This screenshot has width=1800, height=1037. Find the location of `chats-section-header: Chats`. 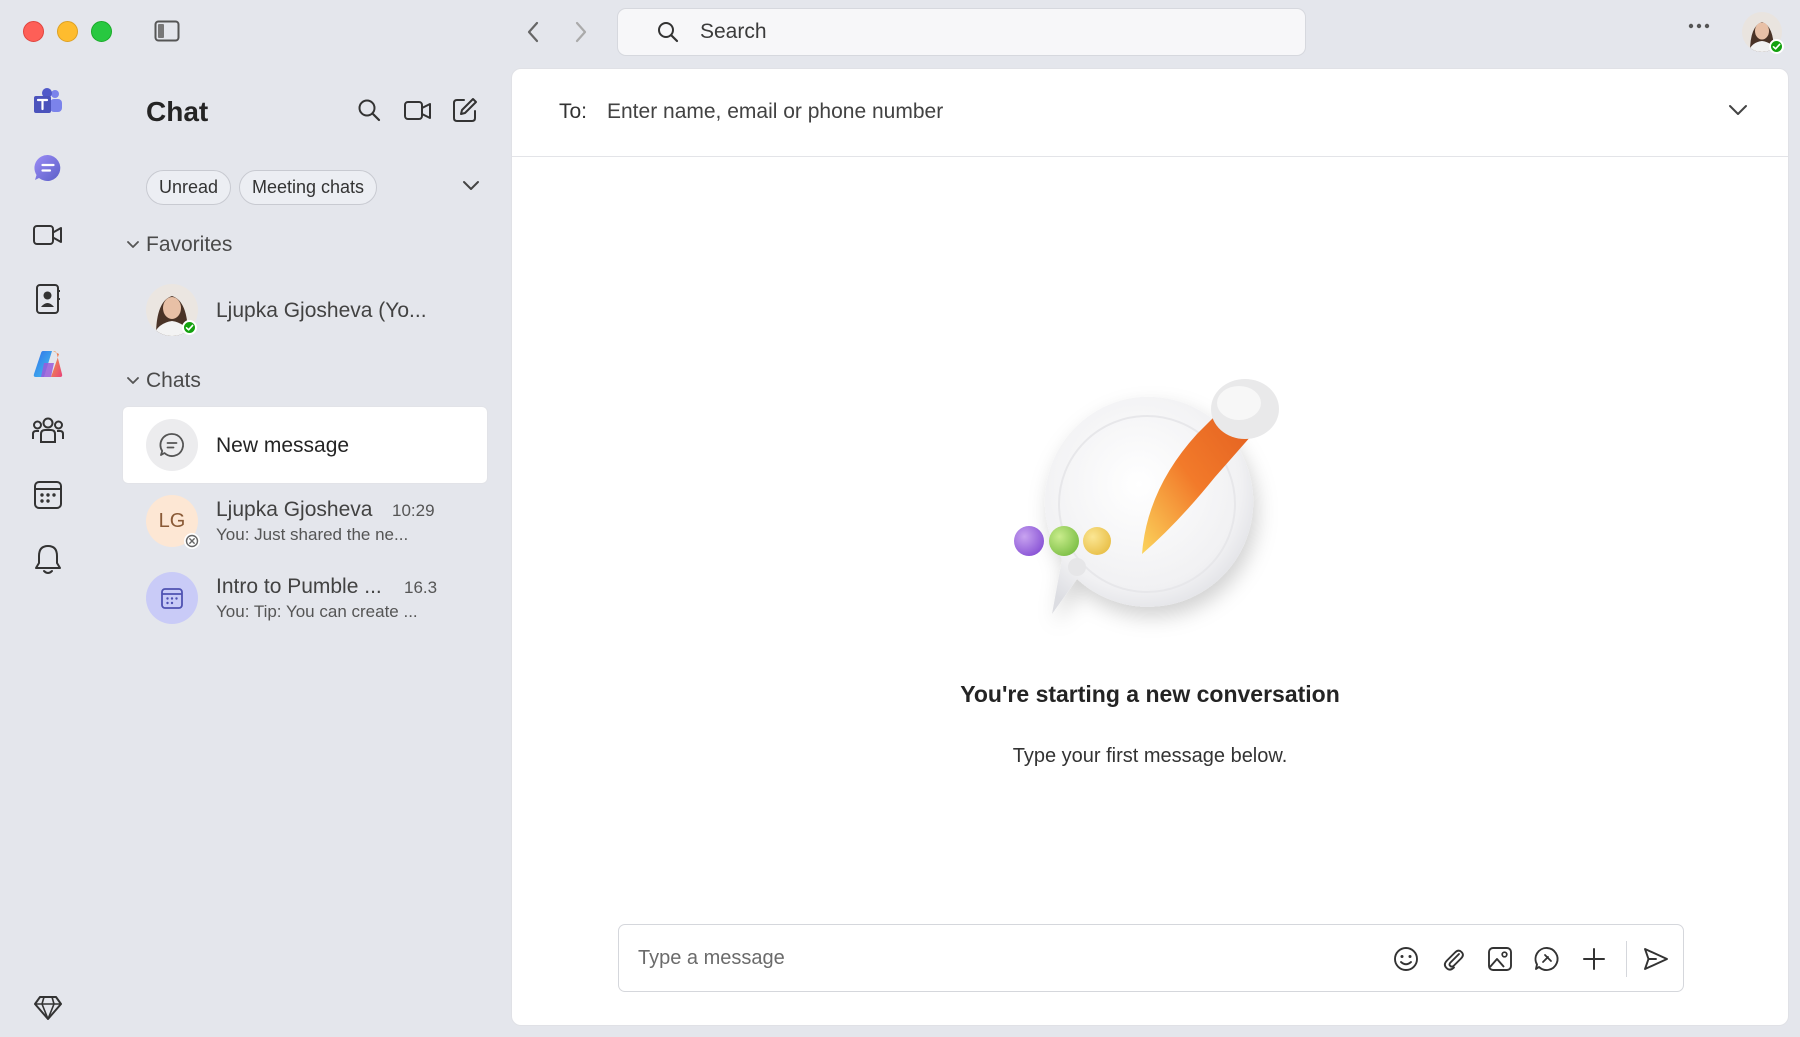

chats-section-header: Chats is located at coordinates (163, 381).